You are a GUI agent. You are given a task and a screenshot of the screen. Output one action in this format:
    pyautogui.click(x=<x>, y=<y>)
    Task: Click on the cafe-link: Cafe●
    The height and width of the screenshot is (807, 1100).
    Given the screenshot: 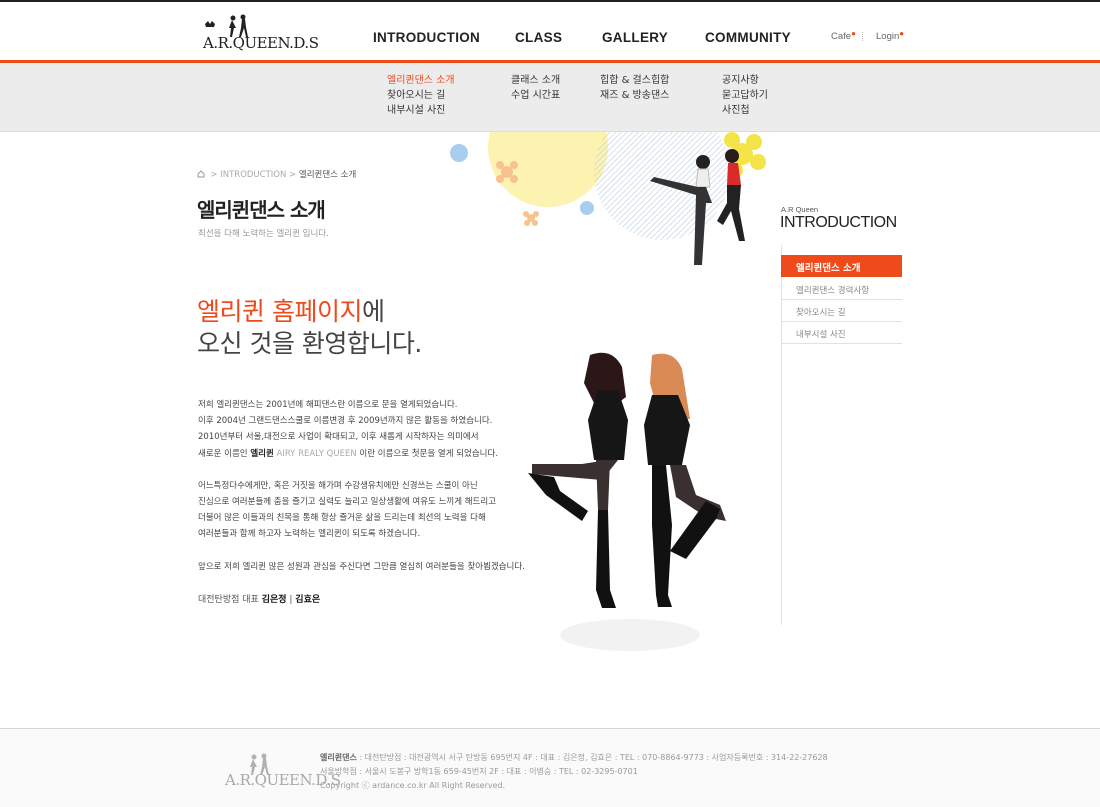 What is the action you would take?
    pyautogui.click(x=843, y=35)
    